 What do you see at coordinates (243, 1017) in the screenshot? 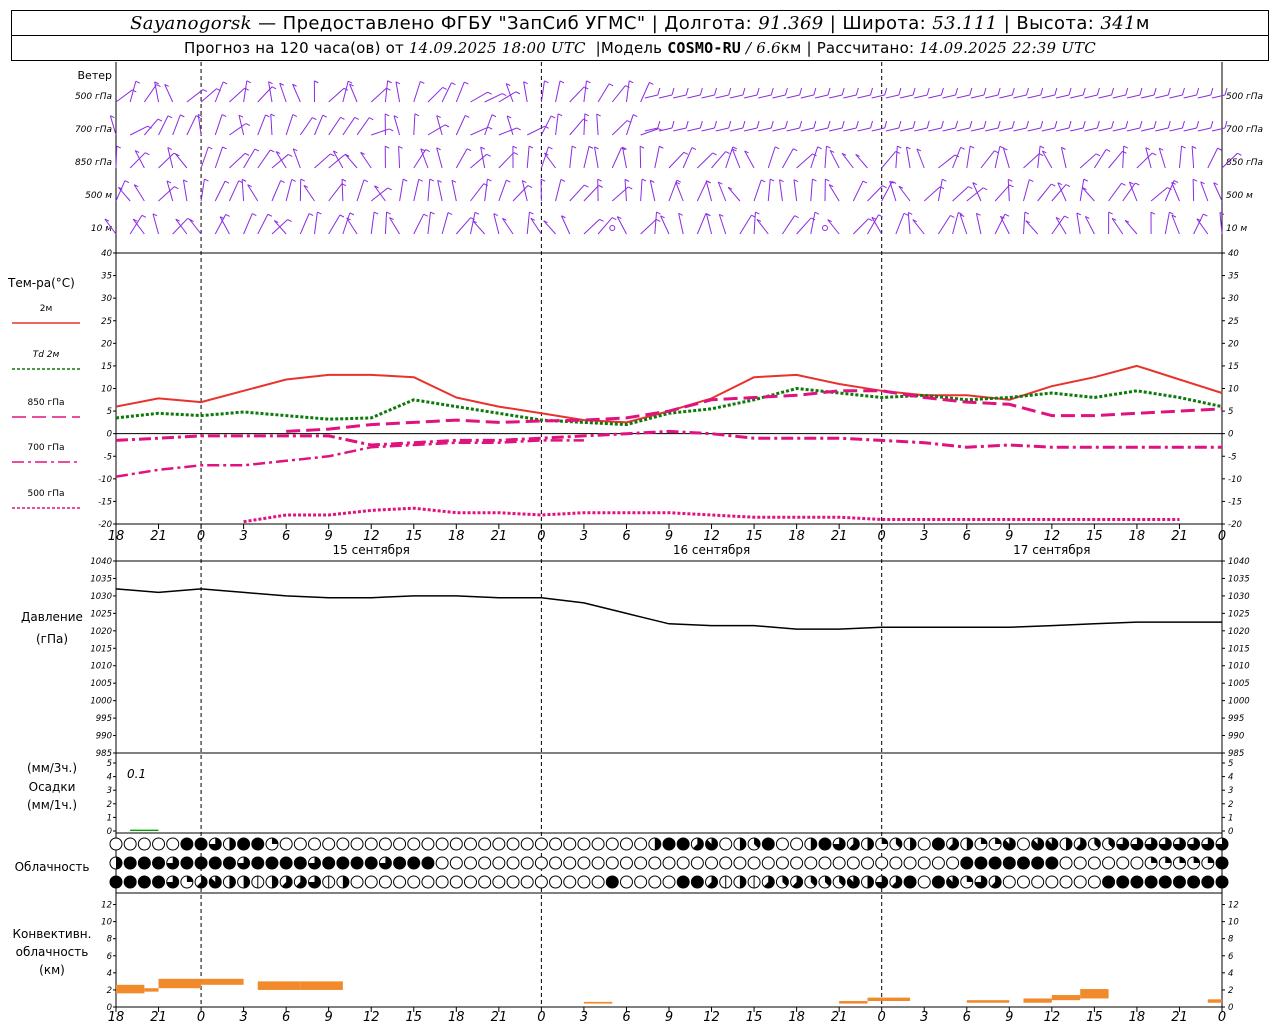
I see `x-tick-label-bottom: 3` at bounding box center [243, 1017].